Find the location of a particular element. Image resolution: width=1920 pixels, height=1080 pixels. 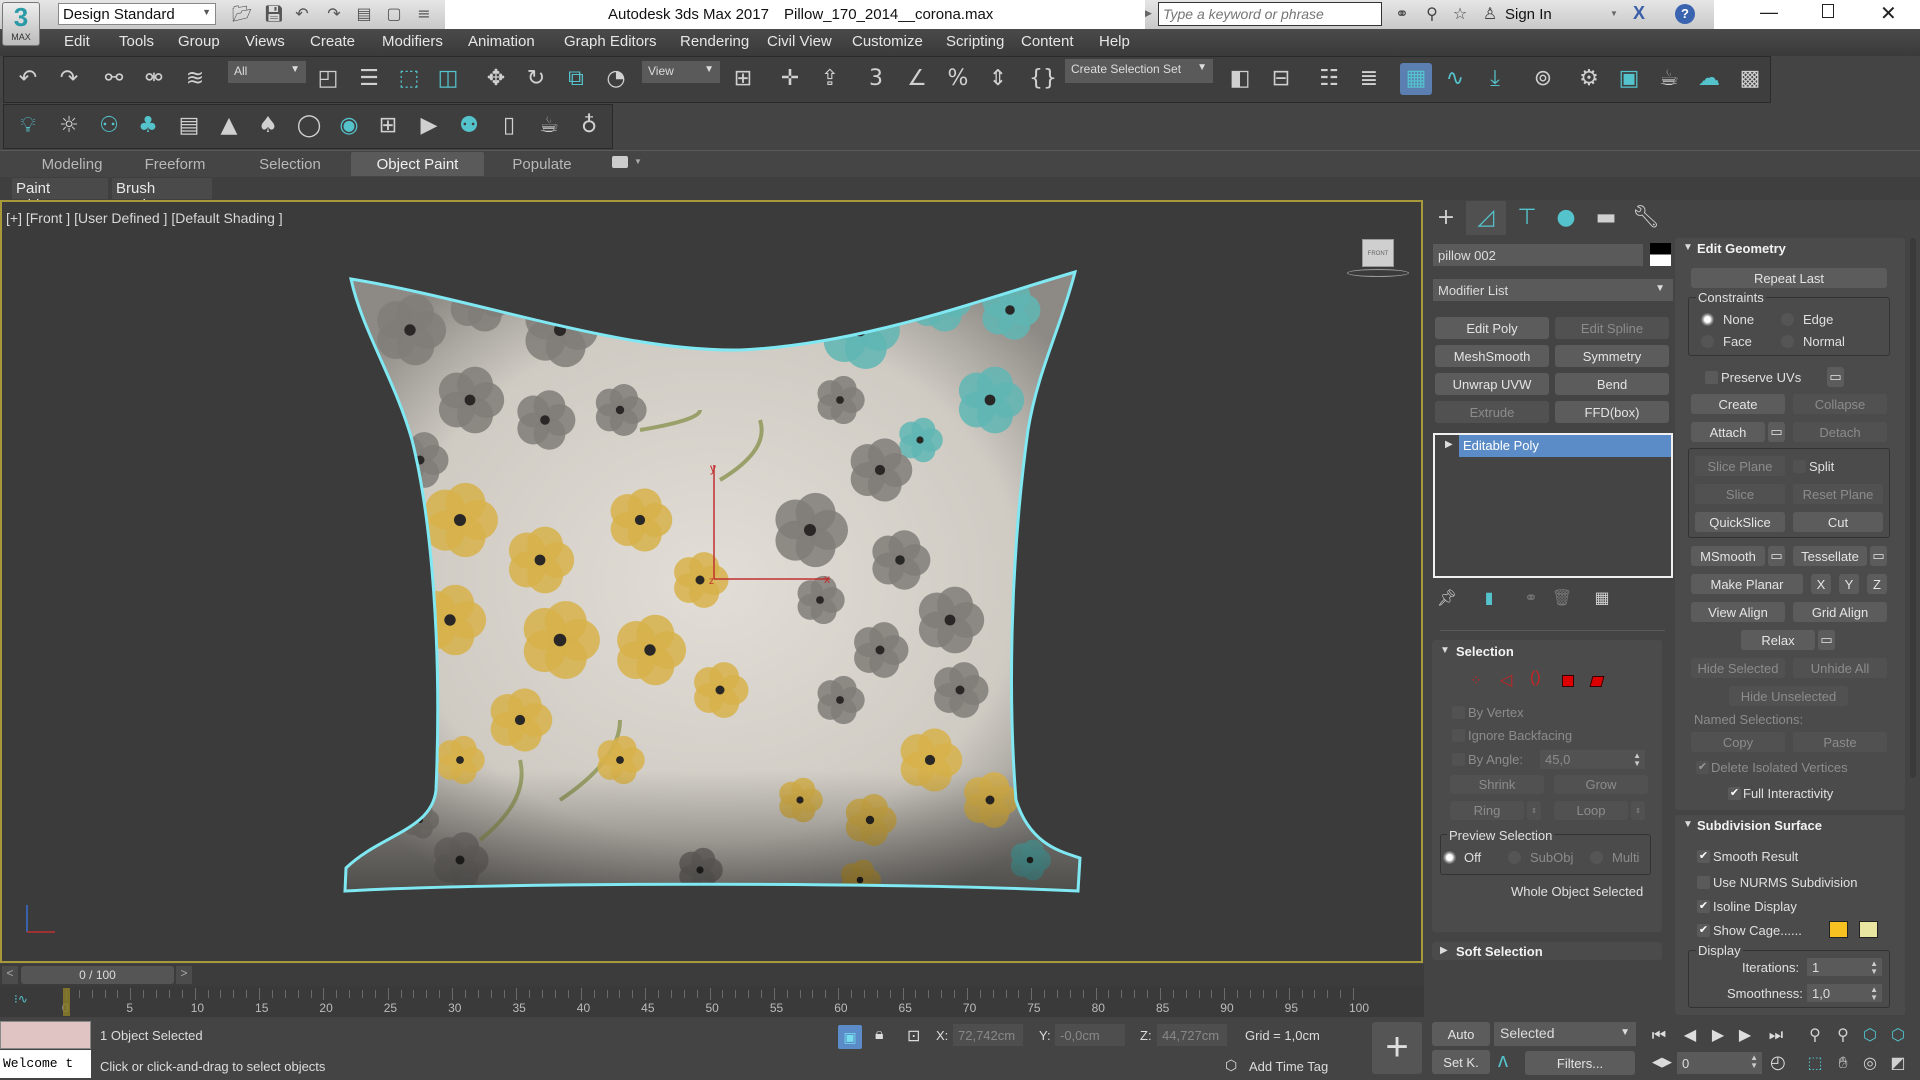

paste-button: Paste is located at coordinates (1840, 742).